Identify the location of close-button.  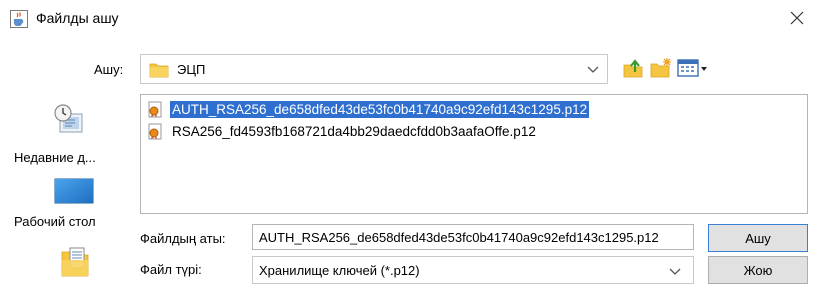
(797, 19).